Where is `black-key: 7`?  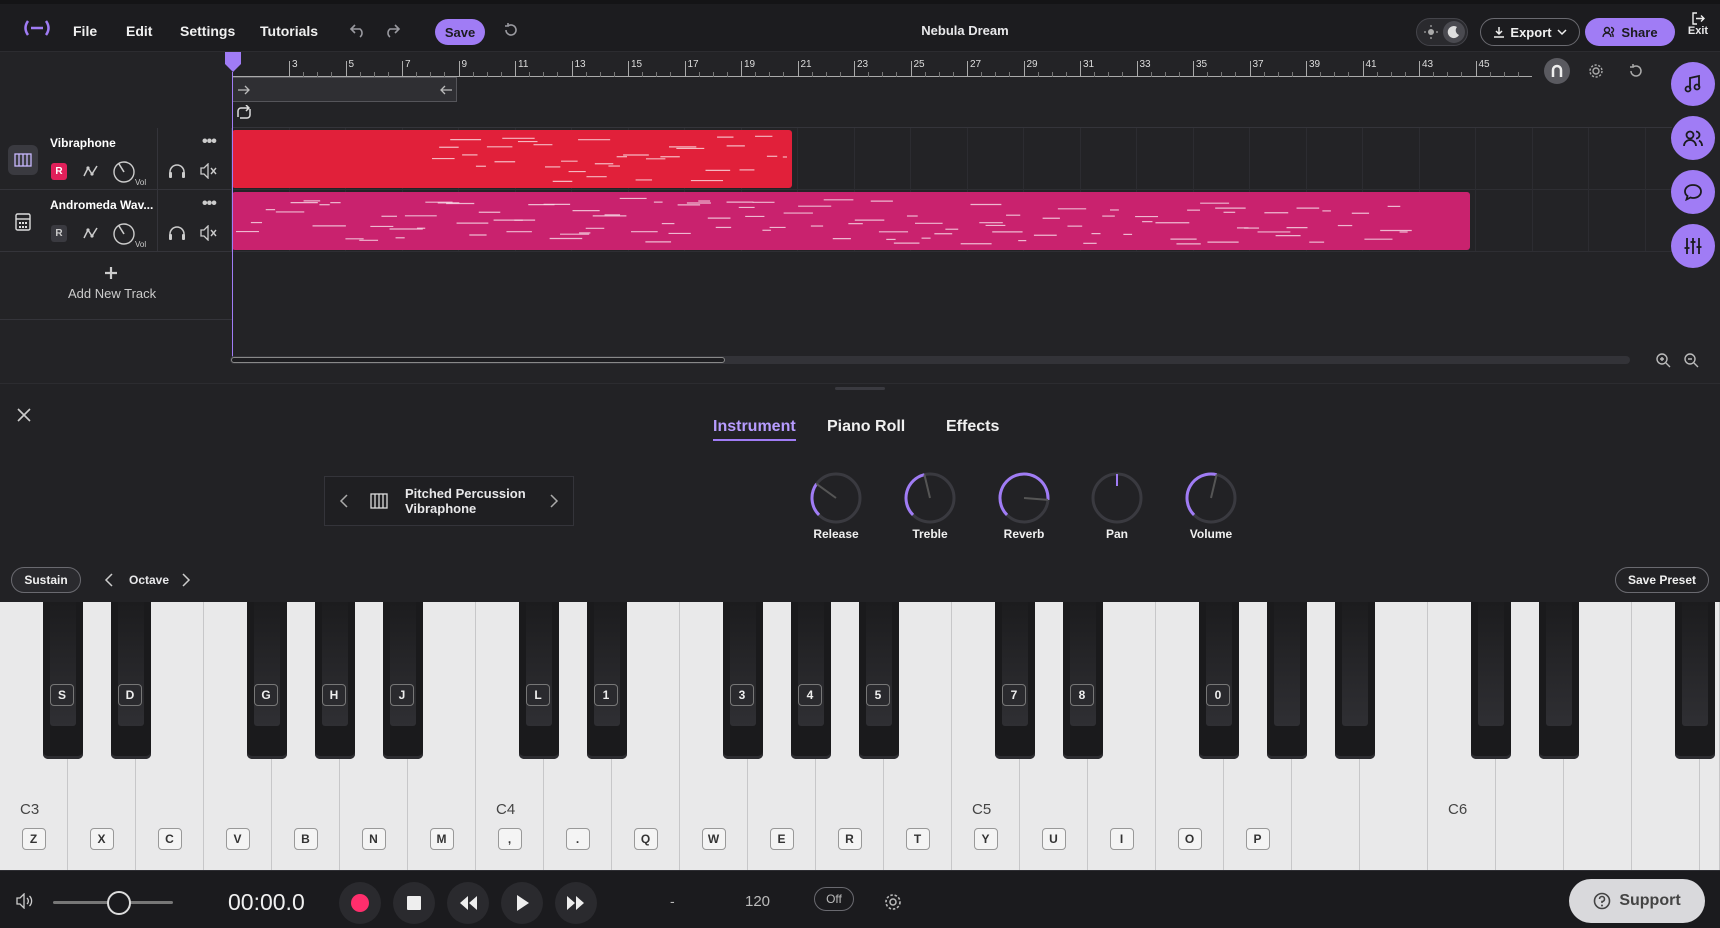
black-key: 7 is located at coordinates (1015, 680).